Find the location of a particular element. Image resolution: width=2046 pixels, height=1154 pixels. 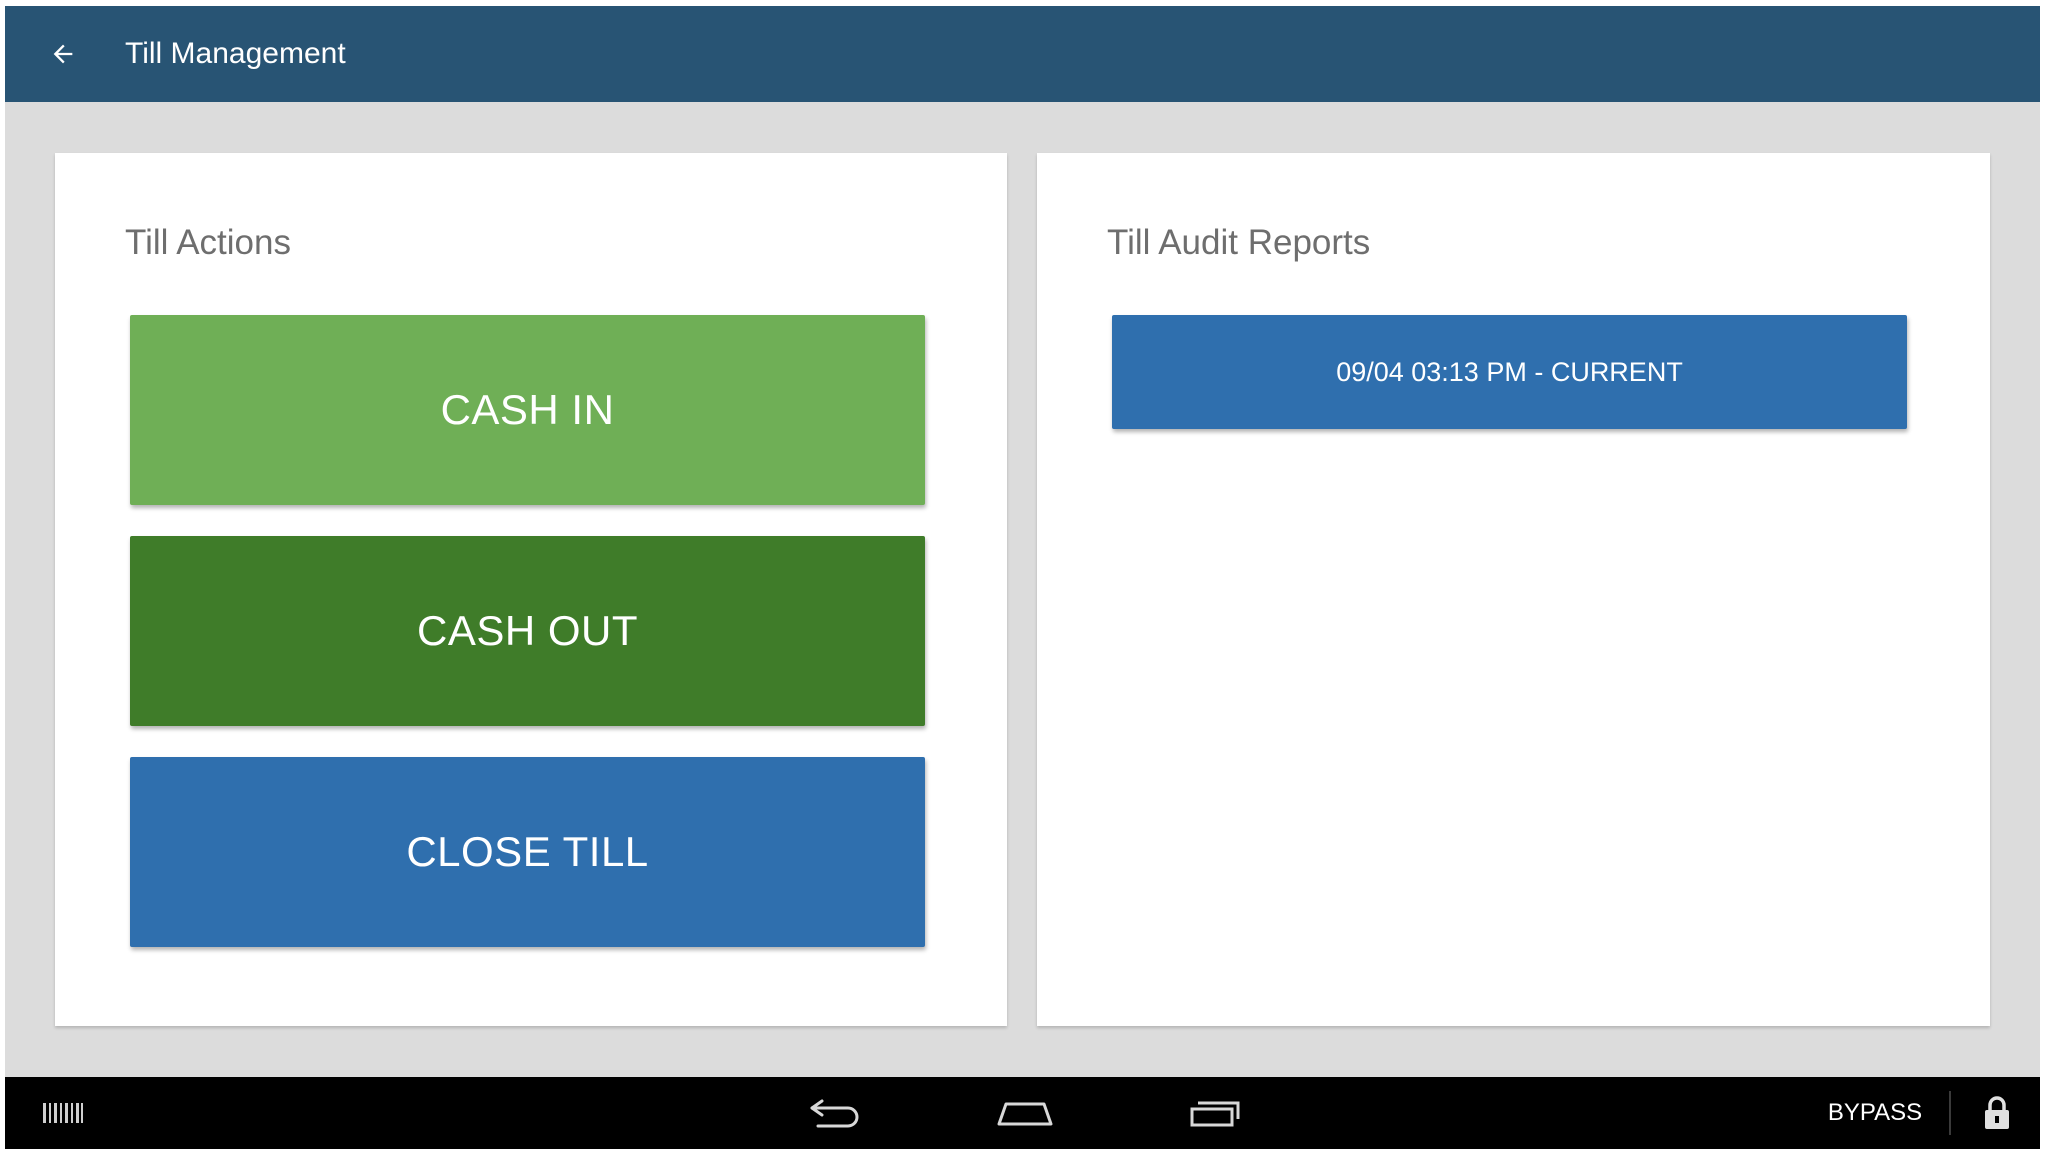

system-nav-bar: BYPASS is located at coordinates (1022, 1113).